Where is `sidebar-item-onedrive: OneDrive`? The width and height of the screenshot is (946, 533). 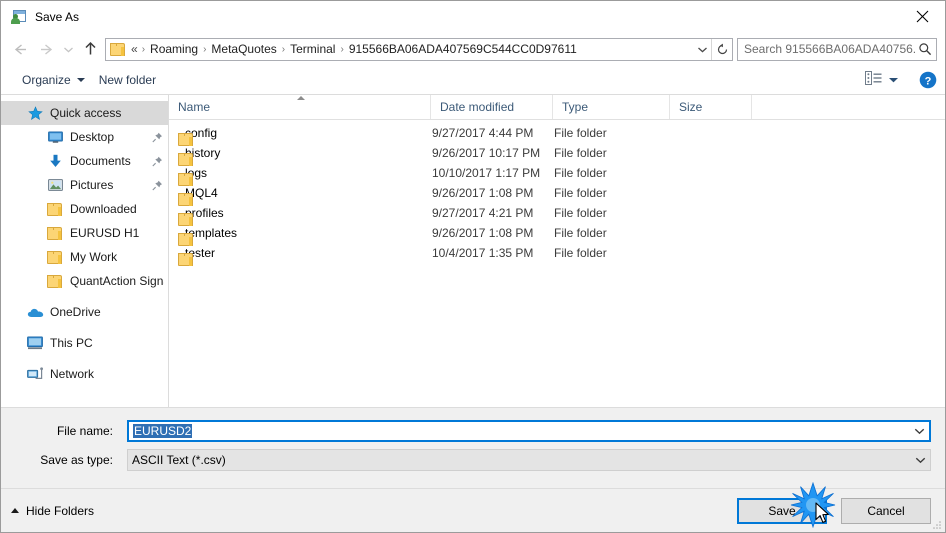 sidebar-item-onedrive: OneDrive is located at coordinates (84, 312).